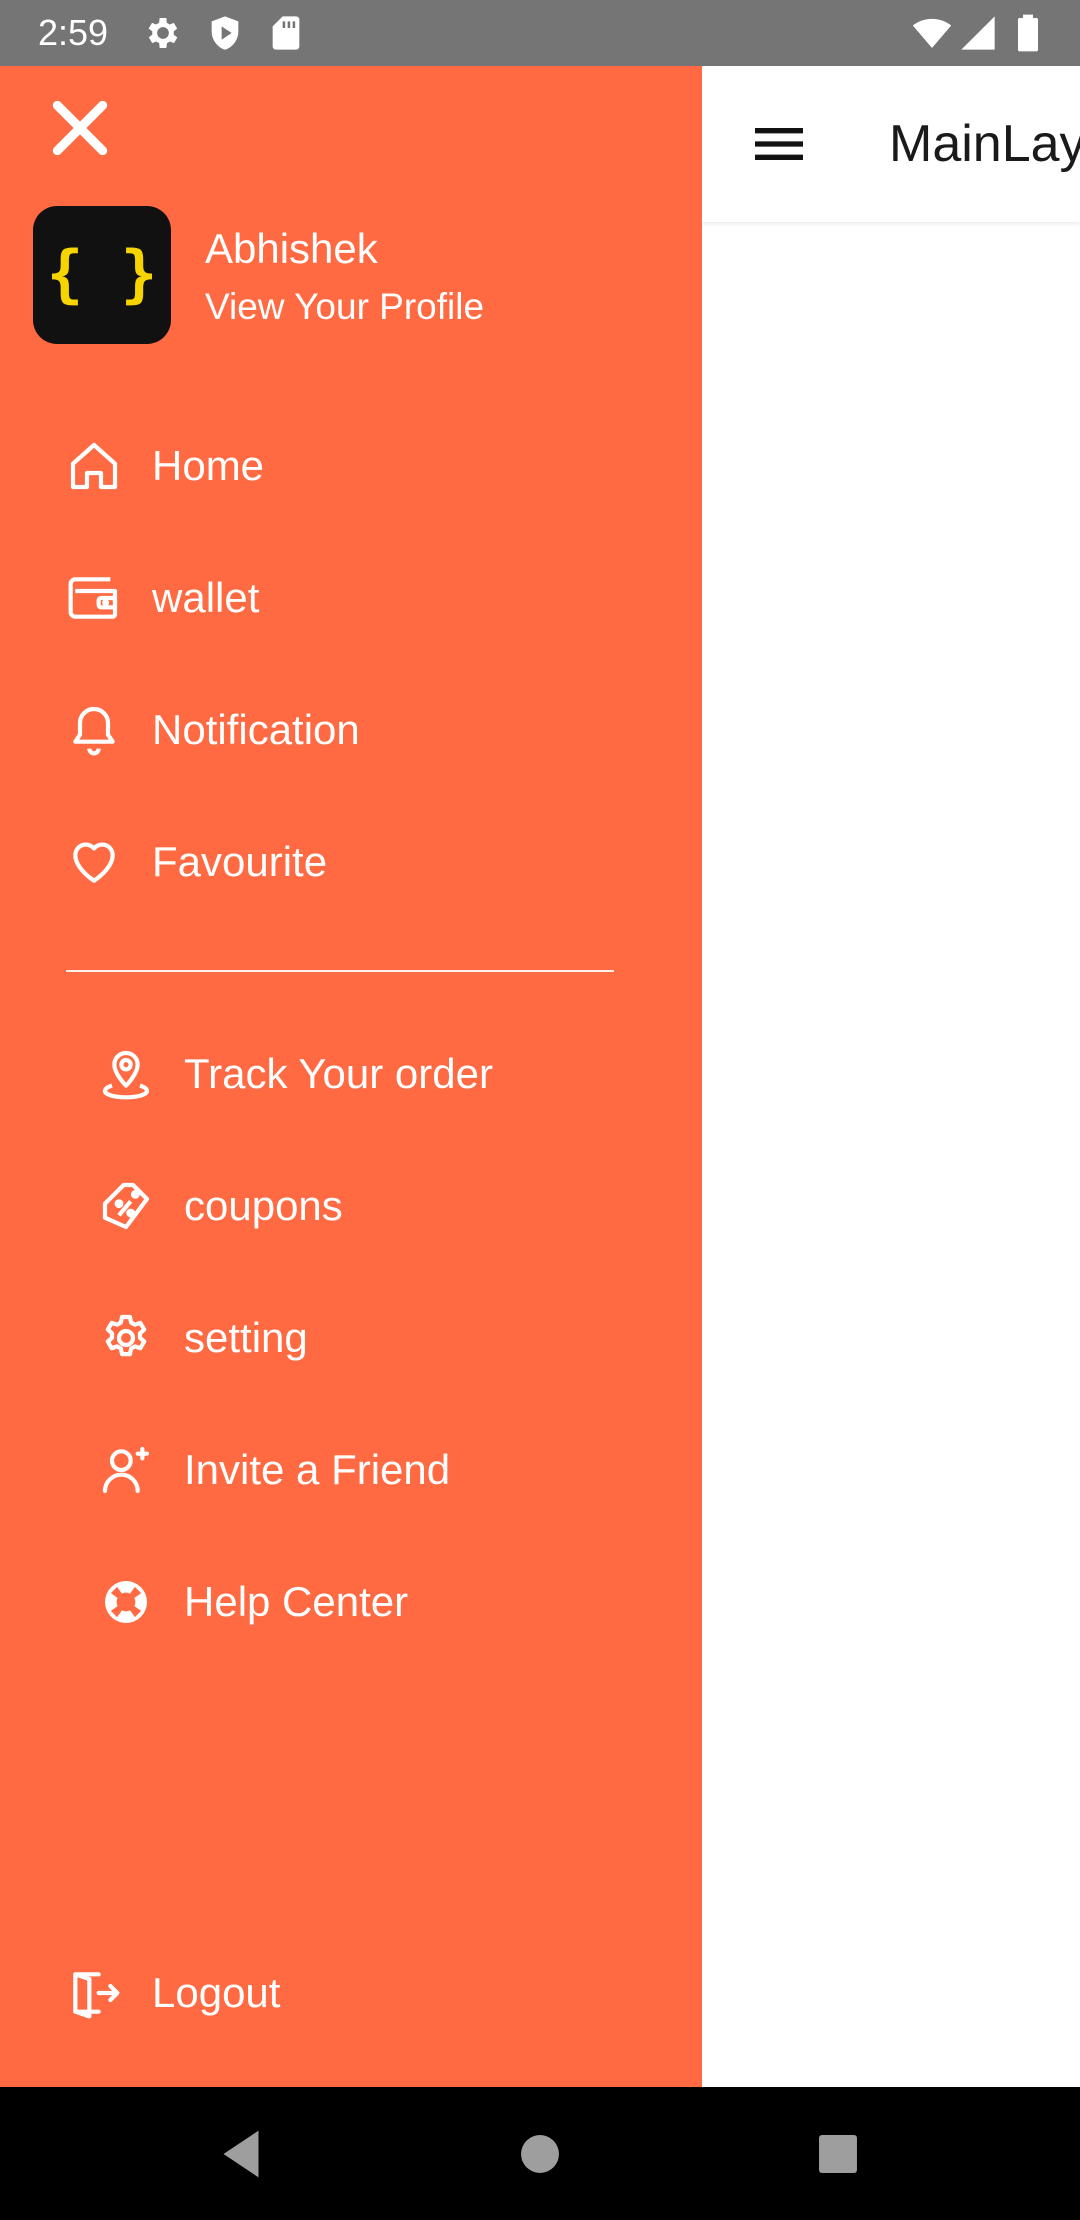  What do you see at coordinates (932, 33) in the screenshot?
I see `wifi-icon` at bounding box center [932, 33].